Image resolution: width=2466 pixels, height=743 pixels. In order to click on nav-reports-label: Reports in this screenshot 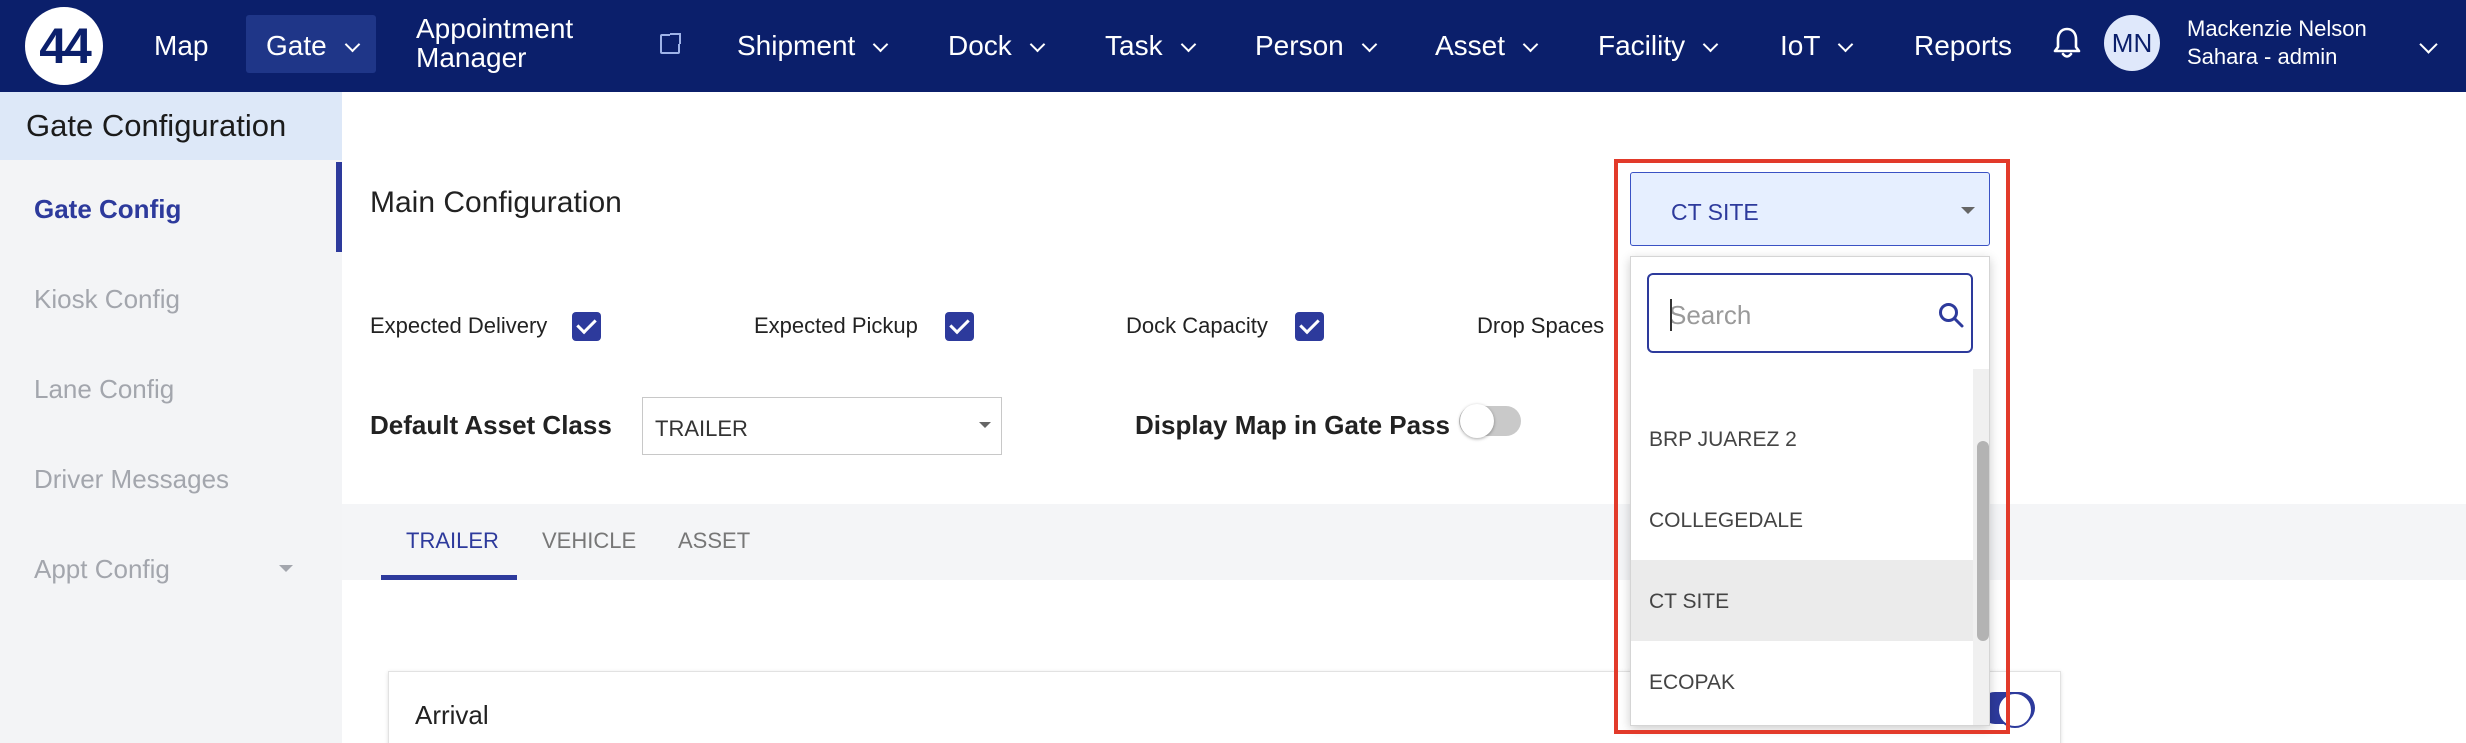, I will do `click(1963, 45)`.